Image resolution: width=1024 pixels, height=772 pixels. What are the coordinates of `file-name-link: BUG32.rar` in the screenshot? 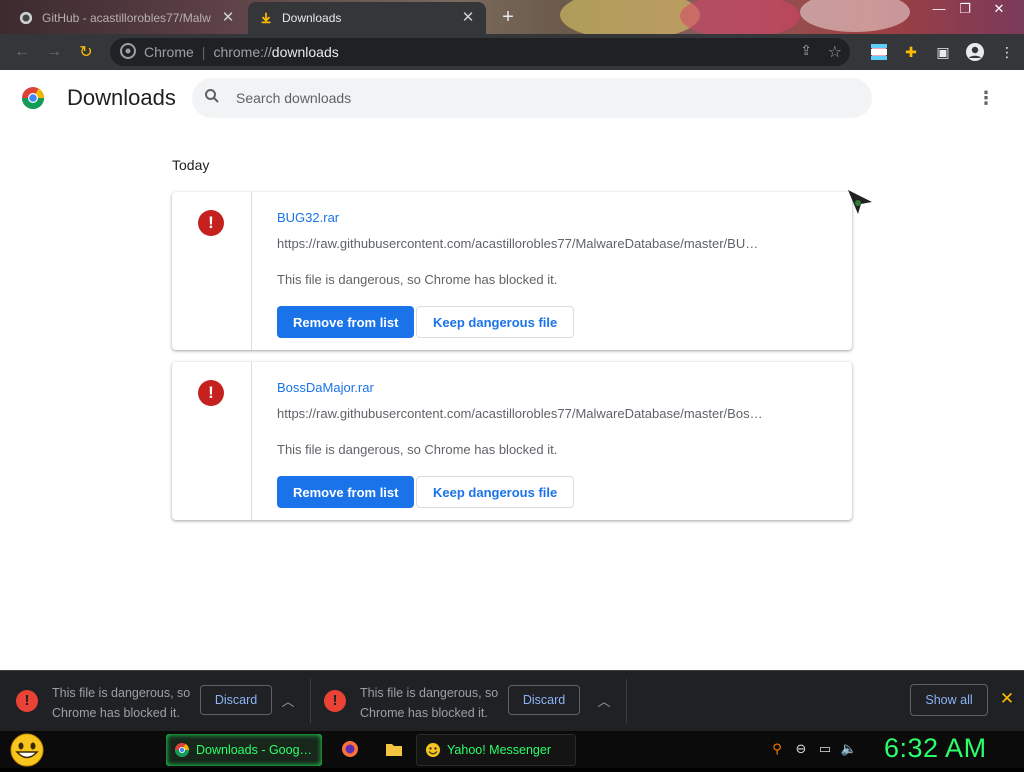 It's located at (308, 217).